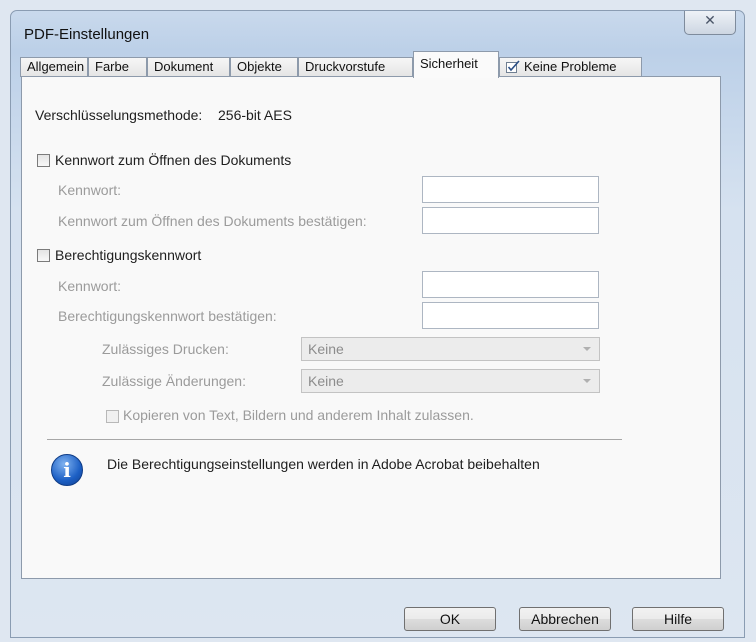  I want to click on open-password-label: Kennwort:, so click(90, 190).